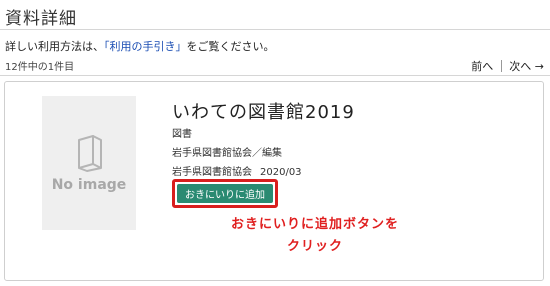 This screenshot has width=550, height=286. I want to click on annotation-line-1: おきにいりに追加ボタンを, so click(314, 224).